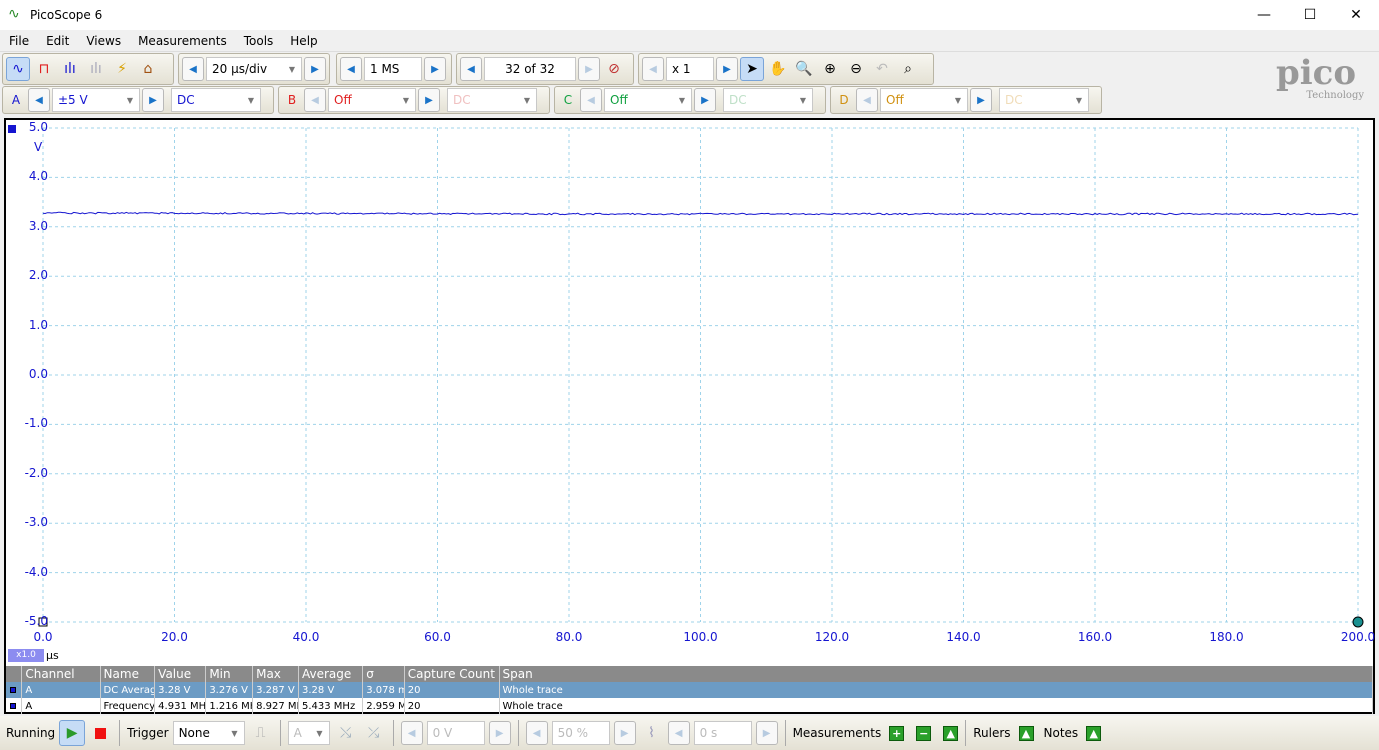 This screenshot has width=1379, height=750. Describe the element at coordinates (18, 69) in the screenshot. I see `scope-mode-icon: ∿` at that location.